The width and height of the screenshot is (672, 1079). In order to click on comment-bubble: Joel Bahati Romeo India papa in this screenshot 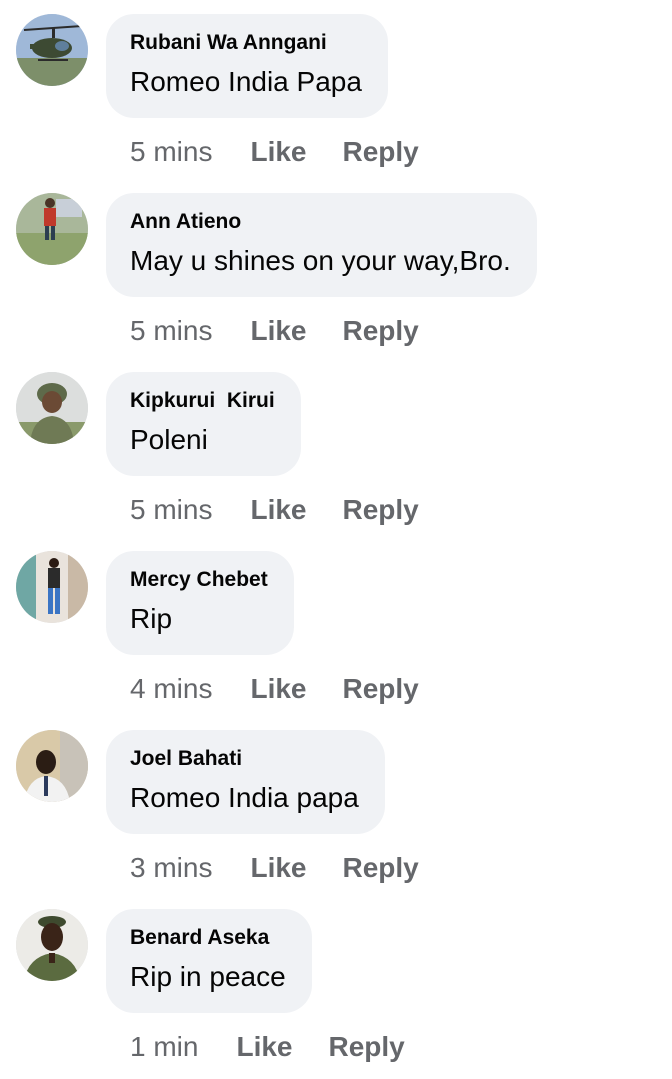, I will do `click(245, 782)`.